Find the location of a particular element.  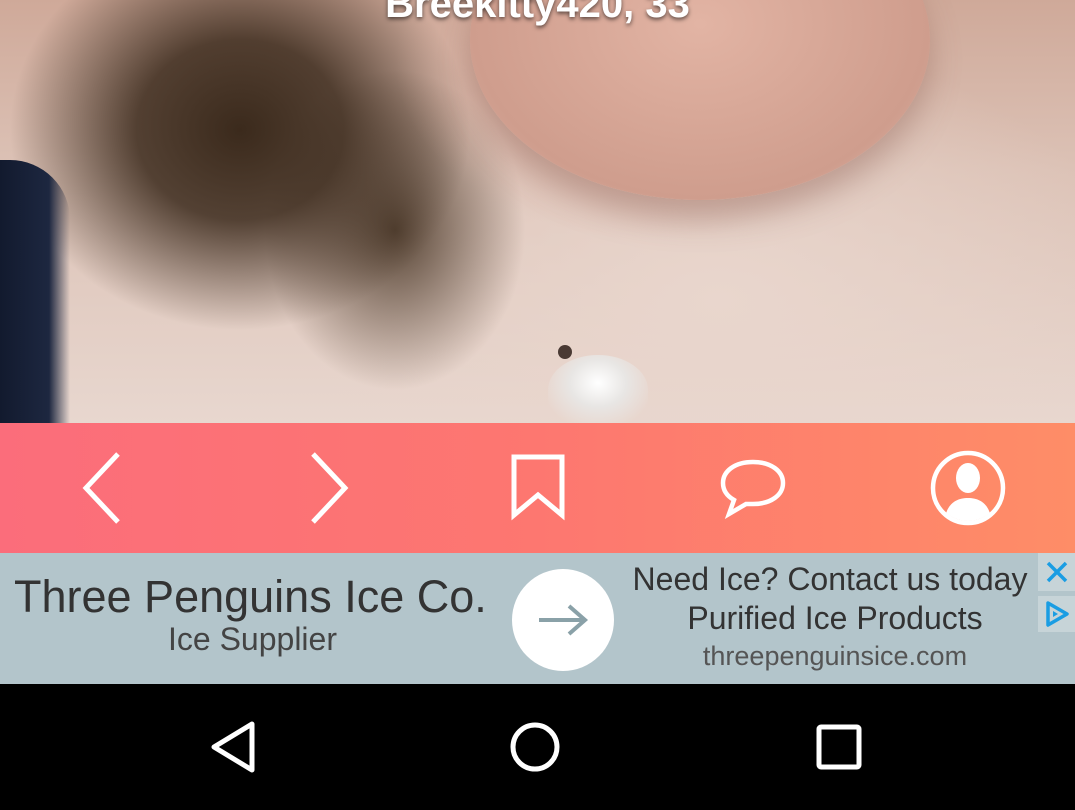

profile-button is located at coordinates (967, 488).